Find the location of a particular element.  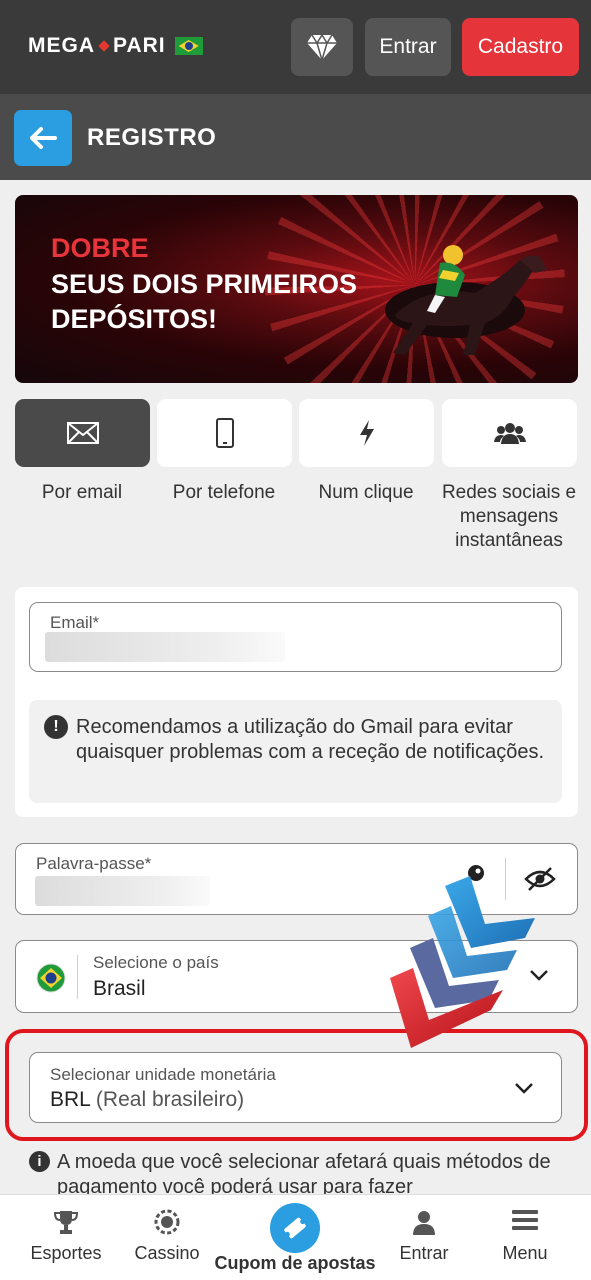

casino-chip-icon is located at coordinates (167, 1222).